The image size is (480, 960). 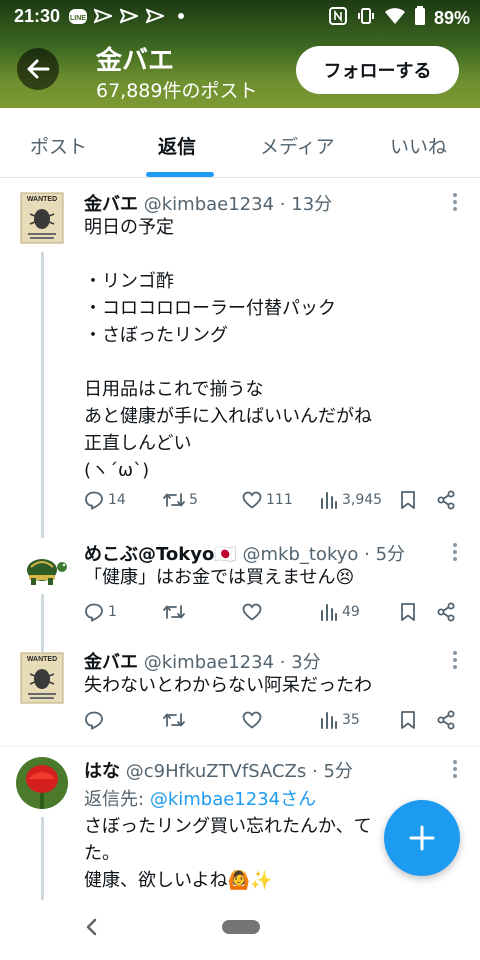 What do you see at coordinates (103, 16) in the screenshot?
I see `send-icon` at bounding box center [103, 16].